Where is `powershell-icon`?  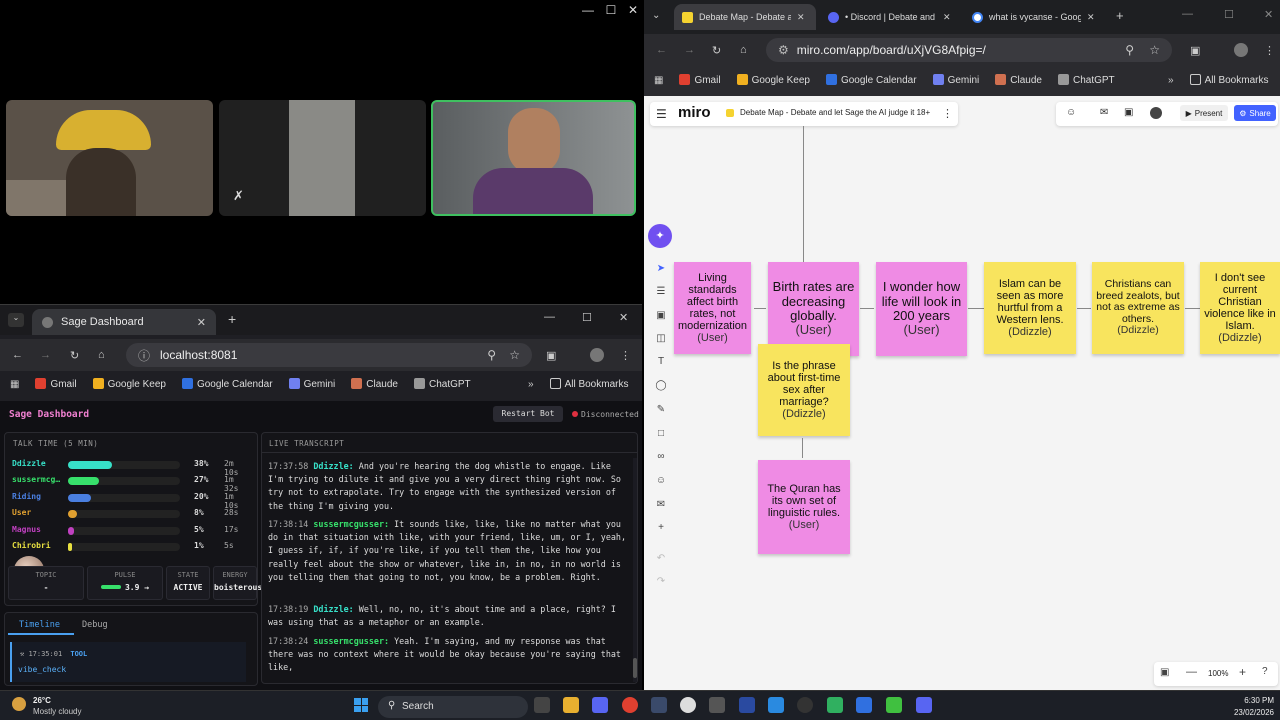
powershell-icon is located at coordinates (747, 705).